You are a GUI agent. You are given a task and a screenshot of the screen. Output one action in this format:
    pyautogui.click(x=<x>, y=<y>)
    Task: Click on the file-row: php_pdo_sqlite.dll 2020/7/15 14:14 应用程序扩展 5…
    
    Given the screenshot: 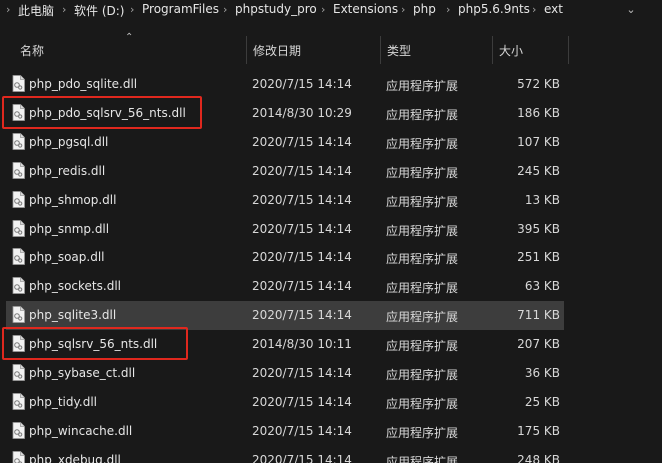 What is the action you would take?
    pyautogui.click(x=285, y=84)
    